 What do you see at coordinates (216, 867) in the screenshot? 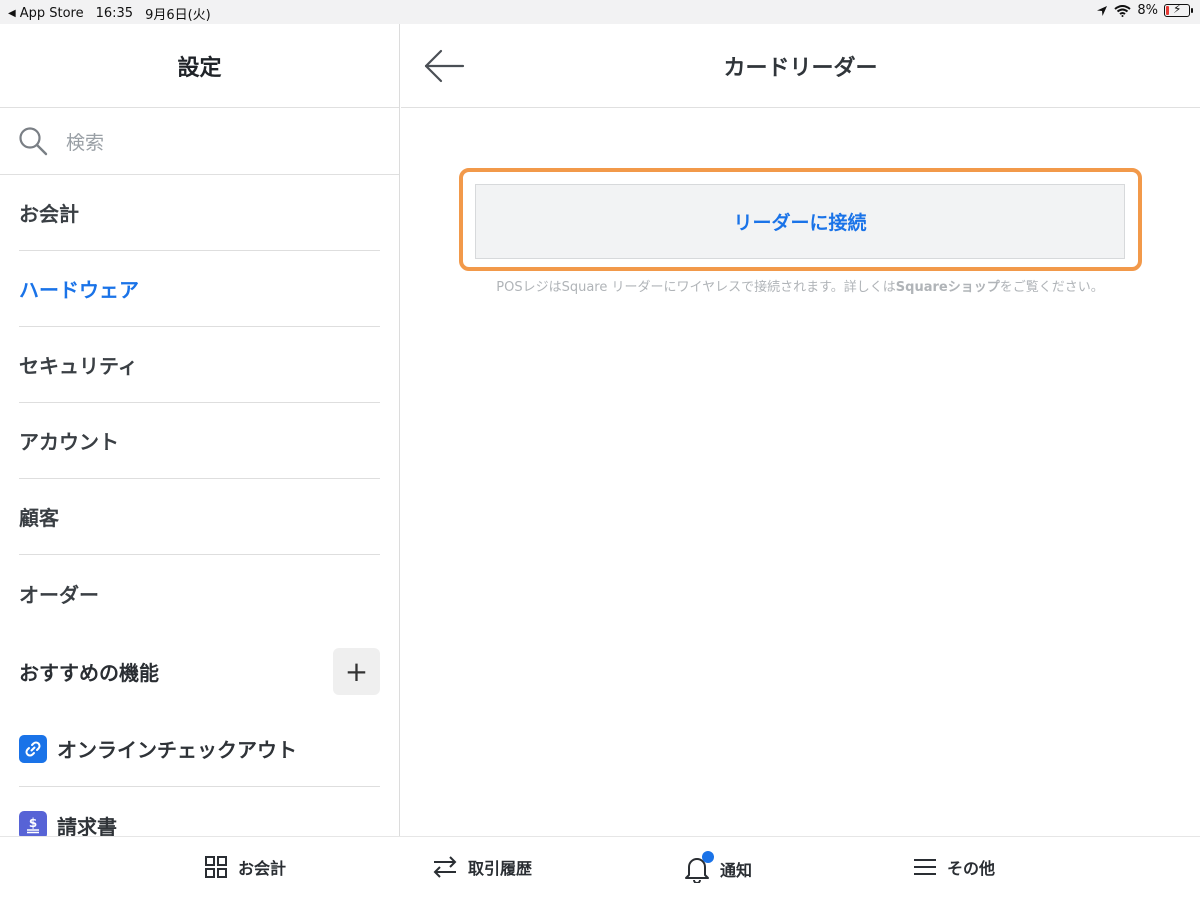
I see `grid-icon` at bounding box center [216, 867].